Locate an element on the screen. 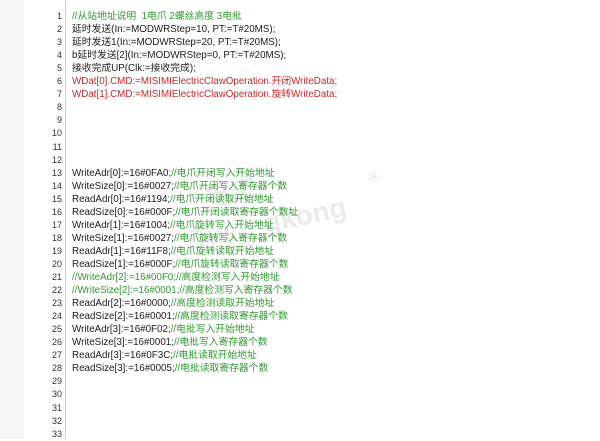 Image resolution: width=600 pixels, height=441 pixels. code-line: 8 is located at coordinates (300, 107).